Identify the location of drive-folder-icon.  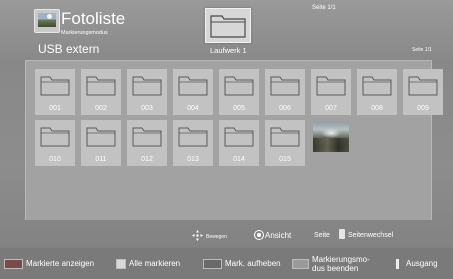
(228, 25).